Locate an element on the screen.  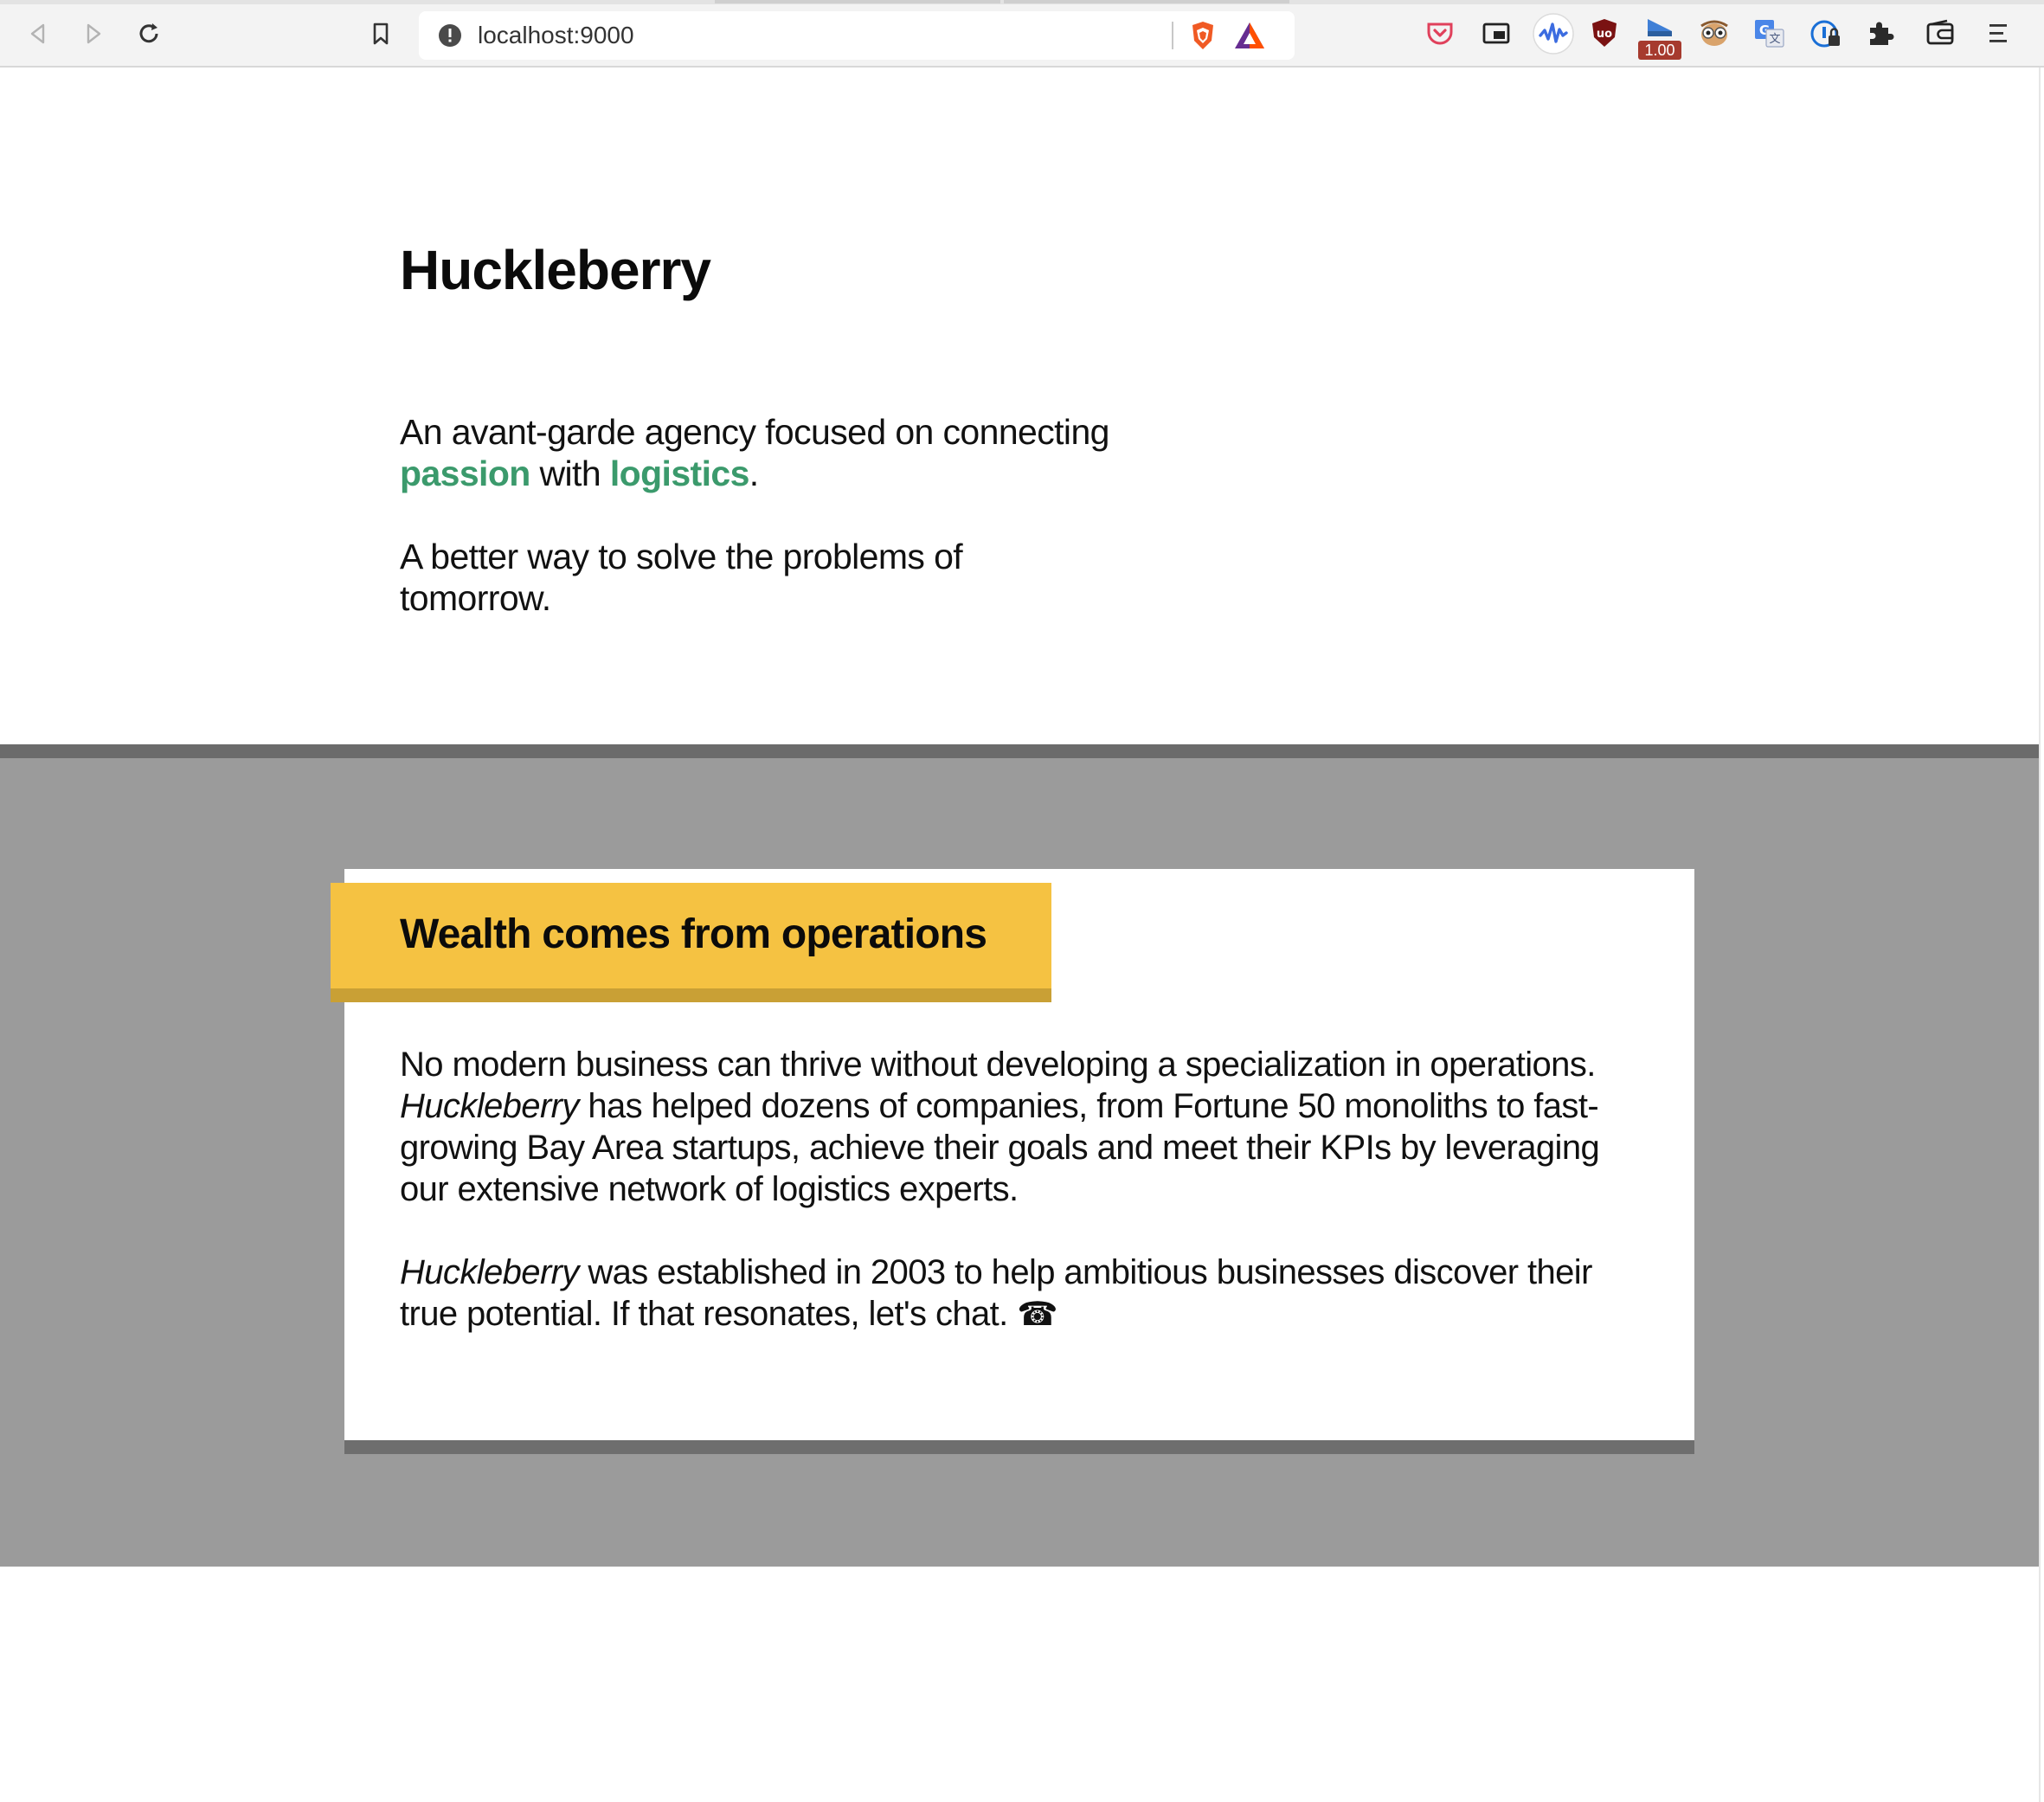
tagline-middle: with is located at coordinates (570, 473).